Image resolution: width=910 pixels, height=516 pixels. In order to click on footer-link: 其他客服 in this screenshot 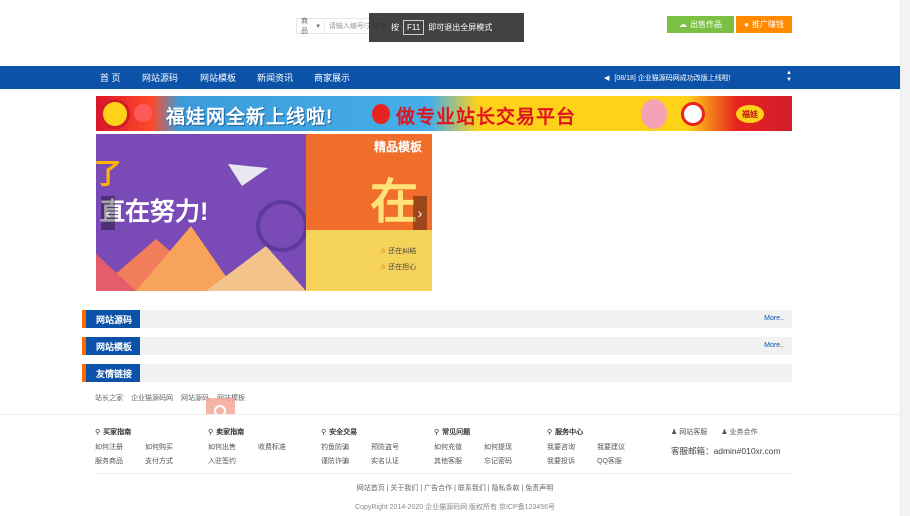, I will do `click(454, 461)`.